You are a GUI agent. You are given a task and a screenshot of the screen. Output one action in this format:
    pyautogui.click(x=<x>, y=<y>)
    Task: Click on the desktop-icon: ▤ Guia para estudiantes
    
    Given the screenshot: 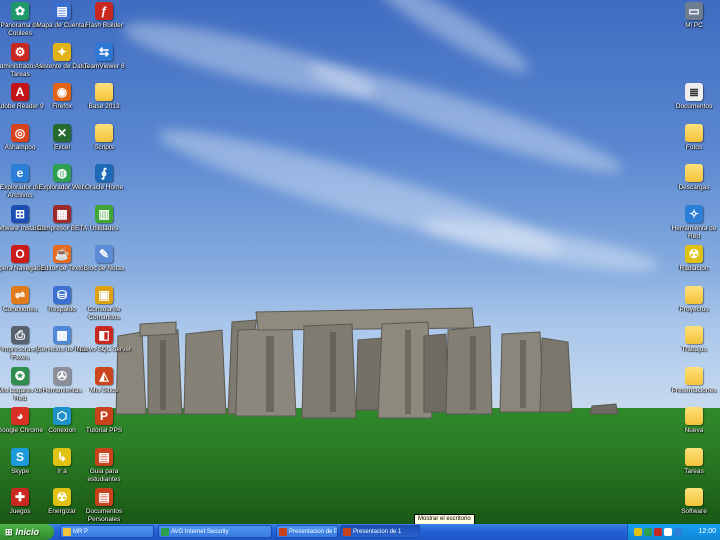 What is the action you would take?
    pyautogui.click(x=104, y=465)
    